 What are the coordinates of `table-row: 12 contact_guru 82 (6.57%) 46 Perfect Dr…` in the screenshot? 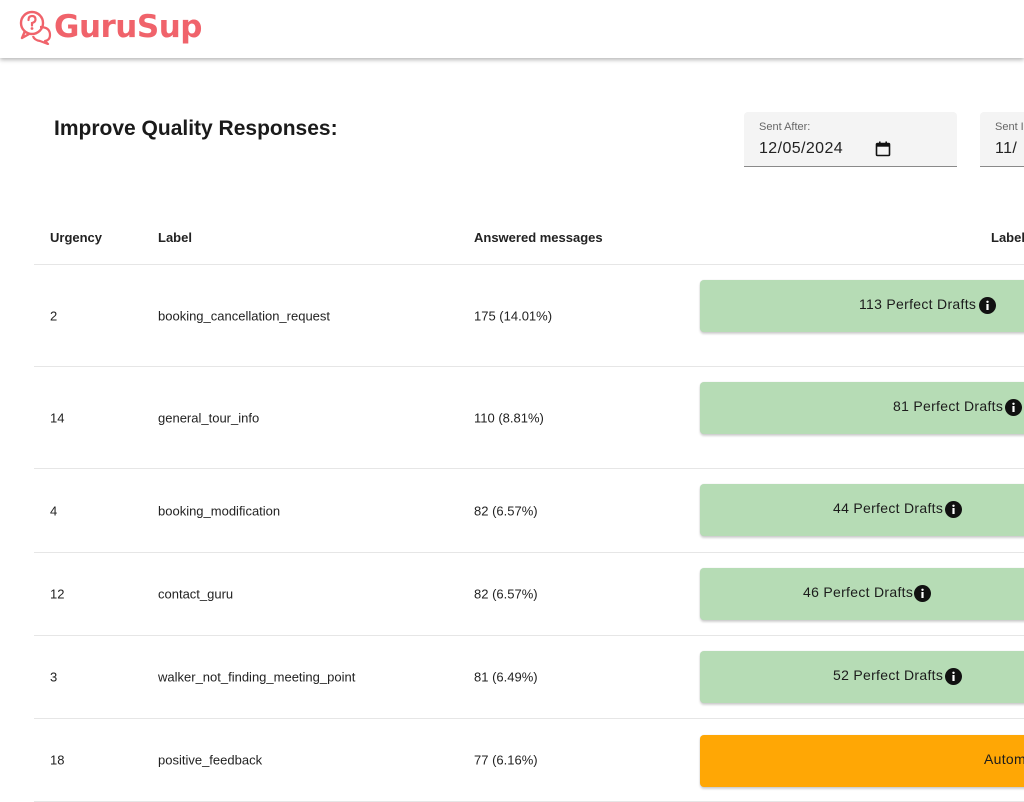 It's located at (529, 594).